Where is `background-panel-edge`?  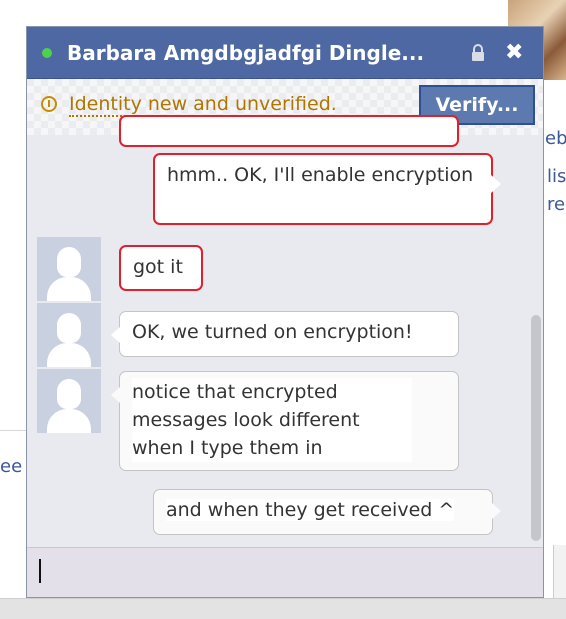
background-panel-edge is located at coordinates (559, 572).